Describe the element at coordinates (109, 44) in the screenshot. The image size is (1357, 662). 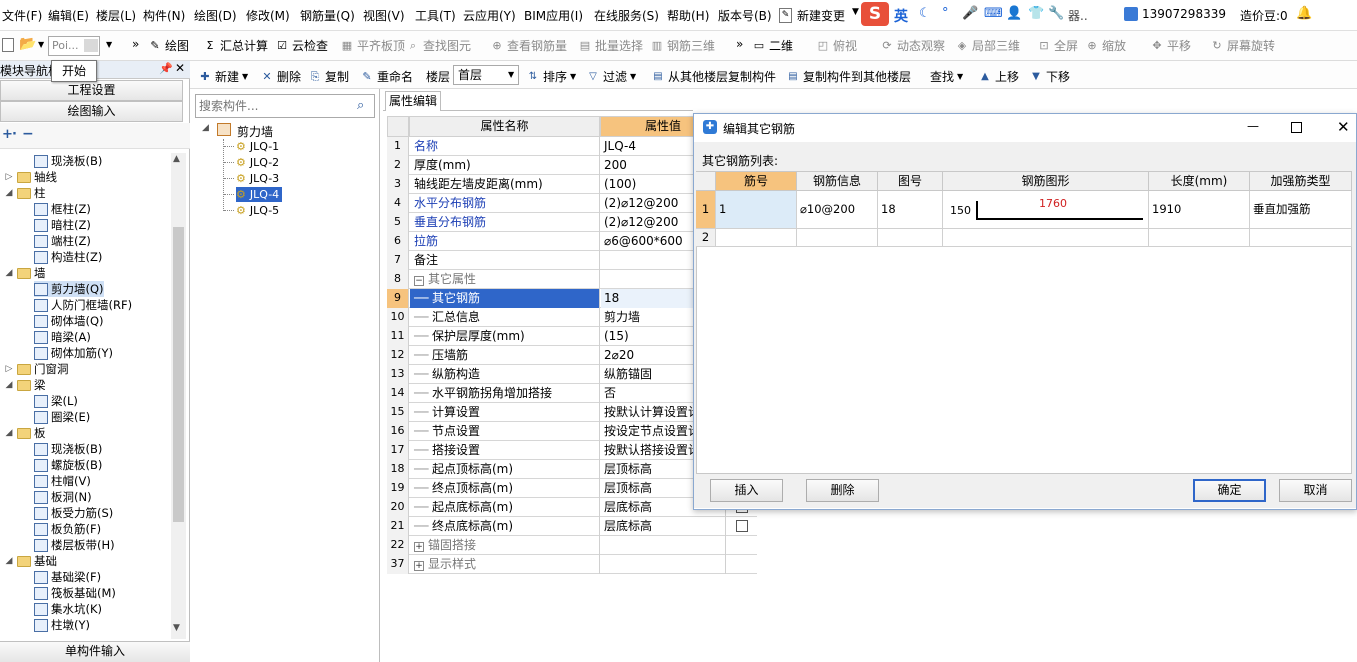
I see `chevron-down-icon: ▼` at that location.